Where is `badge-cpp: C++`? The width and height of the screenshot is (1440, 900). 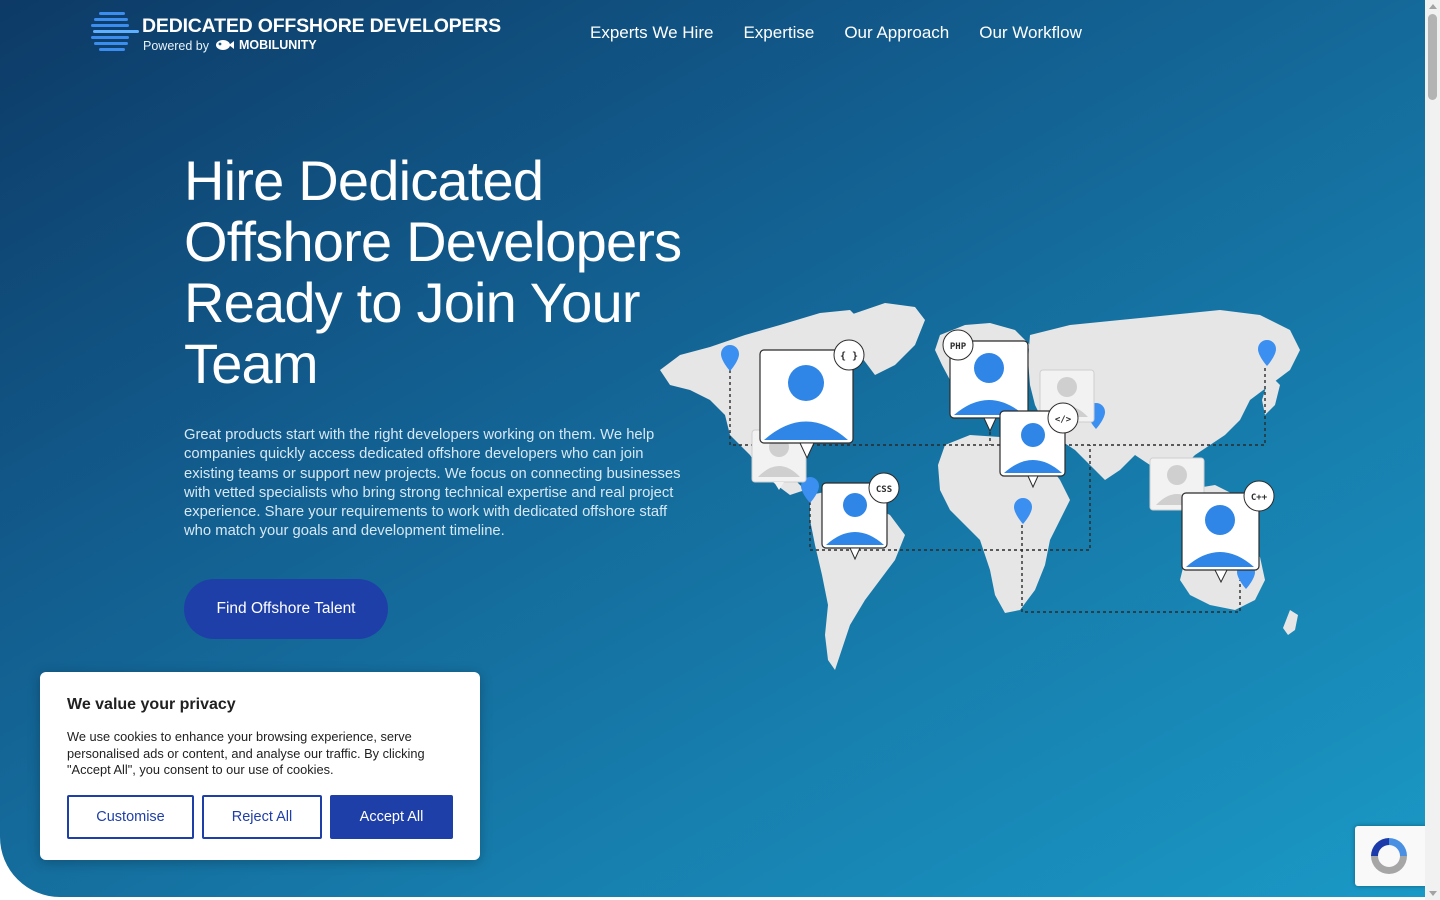 badge-cpp: C++ is located at coordinates (1259, 498).